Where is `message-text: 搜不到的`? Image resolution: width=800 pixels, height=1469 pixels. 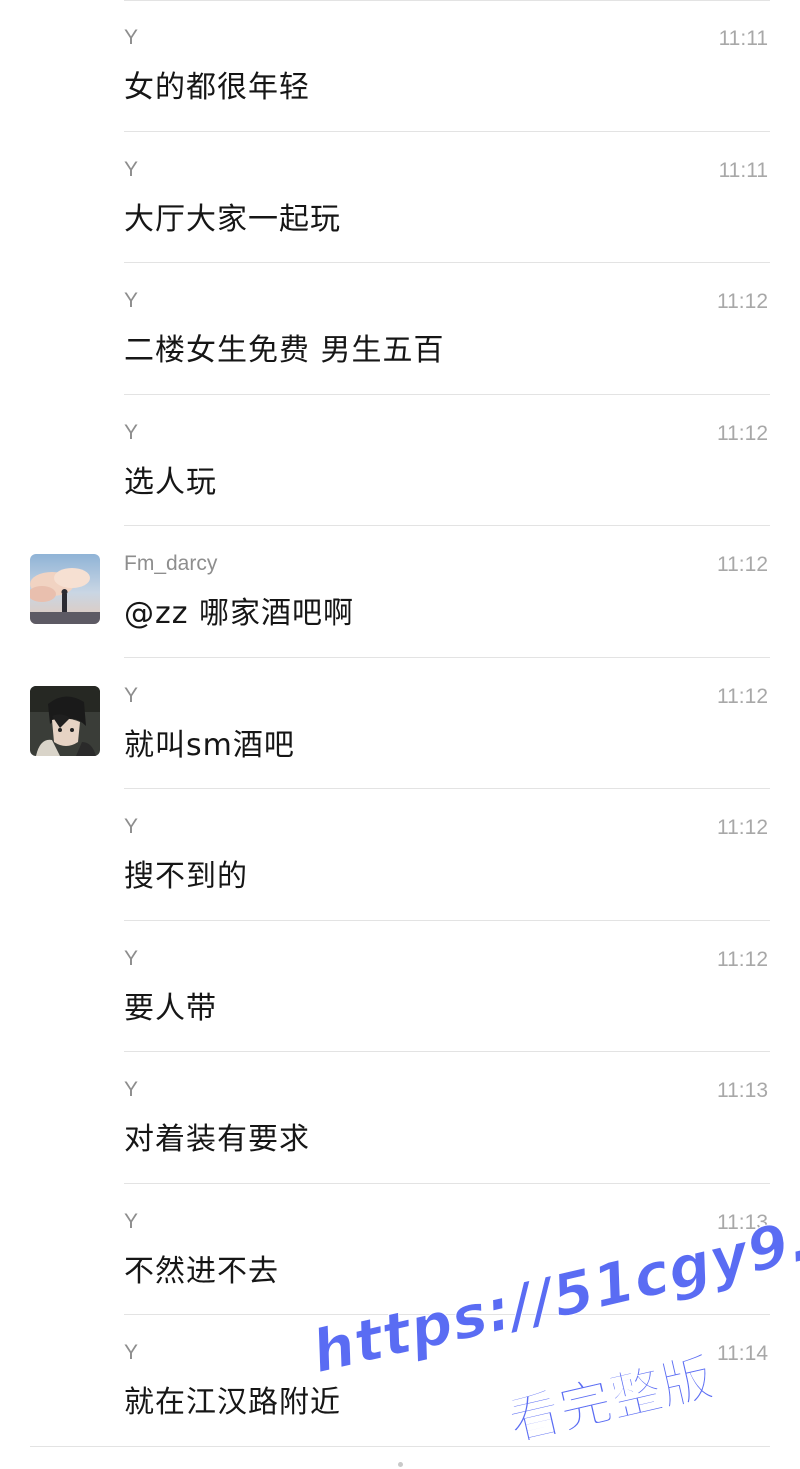
message-text: 搜不到的 is located at coordinates (186, 876).